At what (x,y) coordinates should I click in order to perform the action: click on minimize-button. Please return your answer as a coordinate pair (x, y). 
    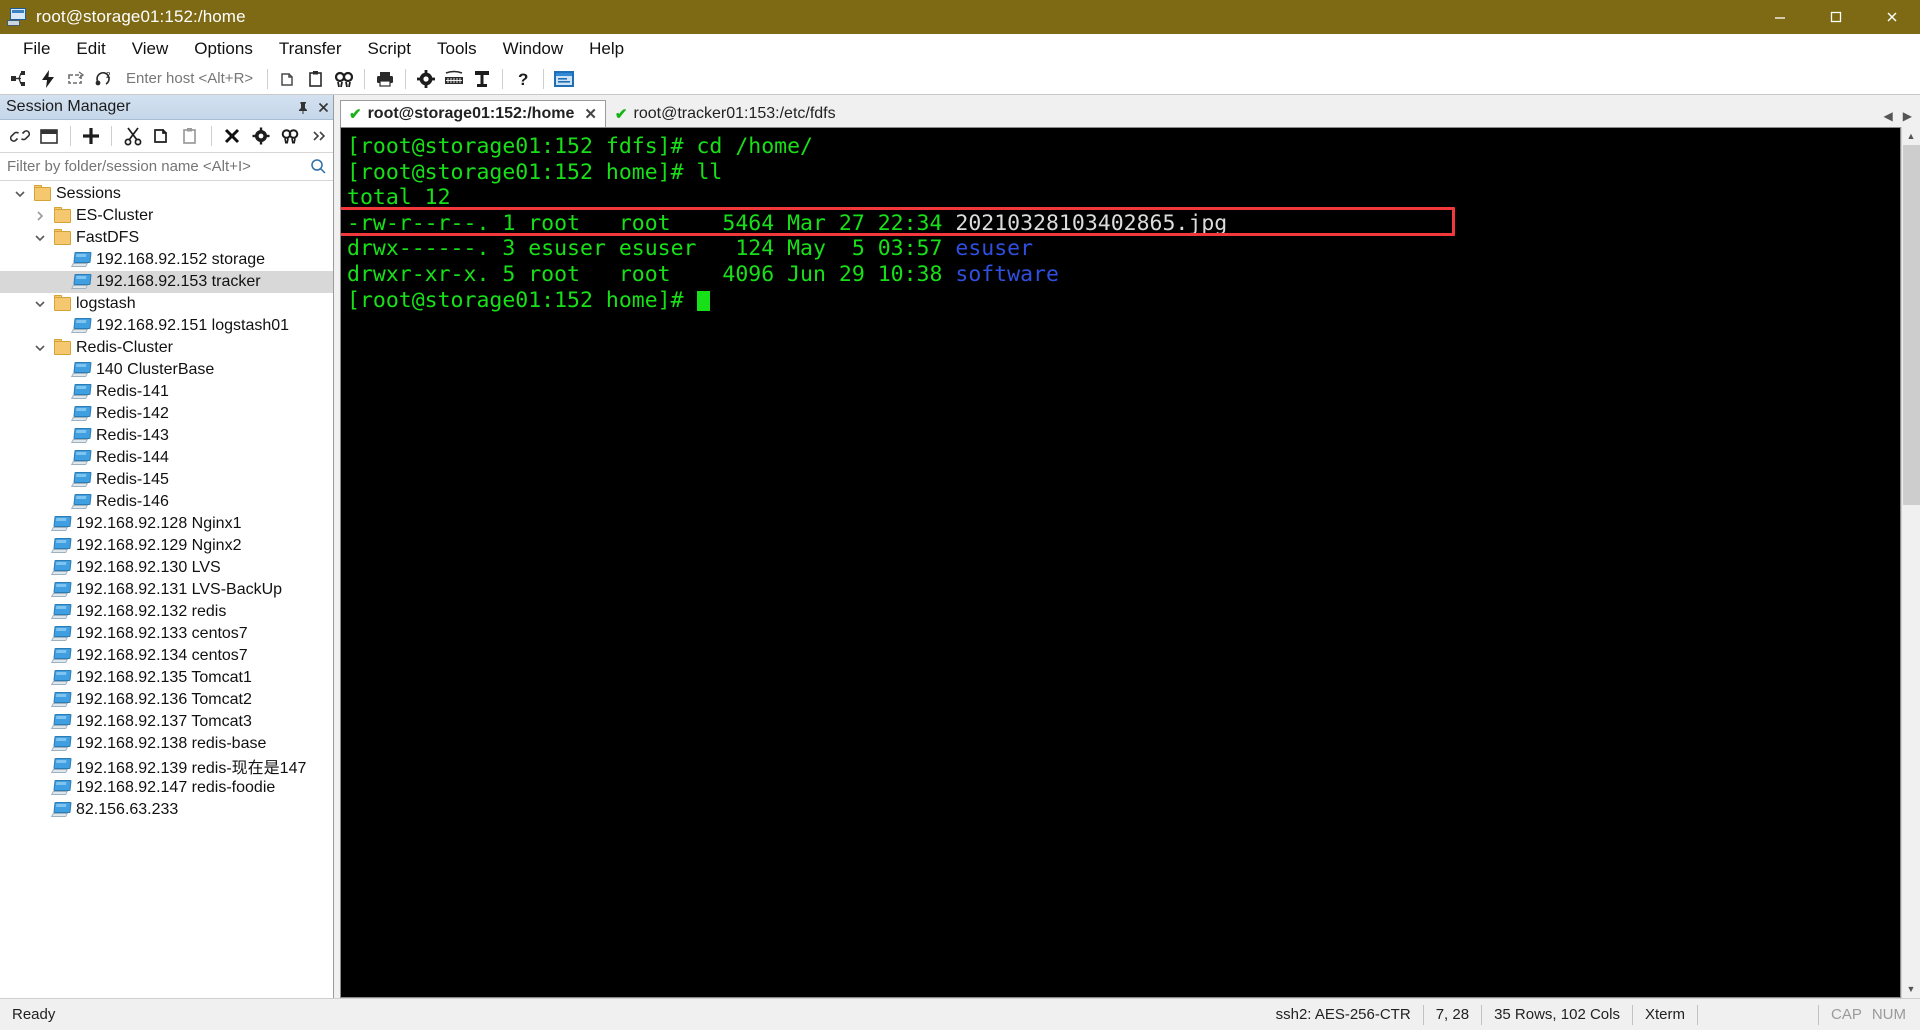
    Looking at the image, I should click on (1780, 17).